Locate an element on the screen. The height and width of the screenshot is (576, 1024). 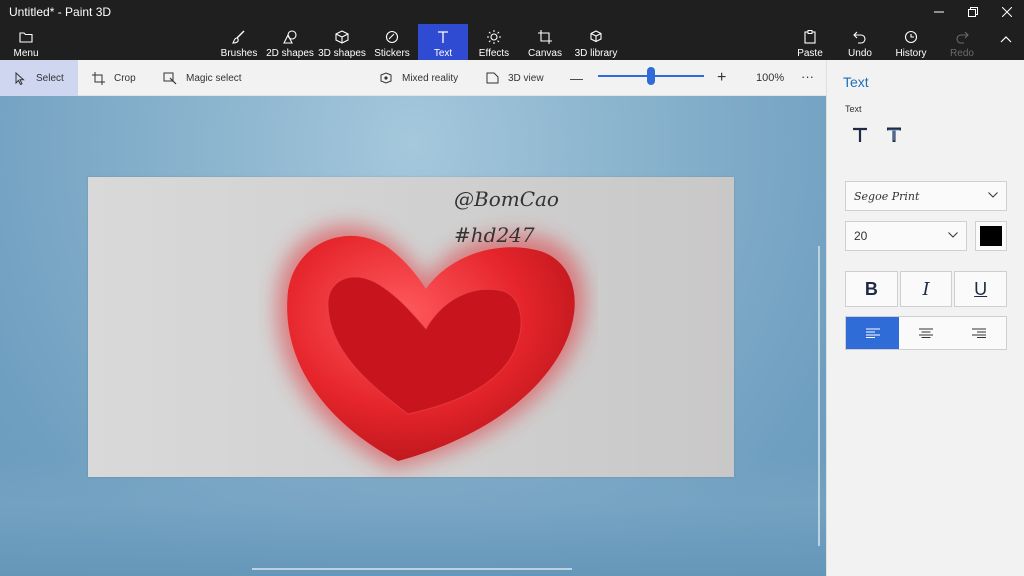
chevron-up-icon is located at coordinates (1006, 39).